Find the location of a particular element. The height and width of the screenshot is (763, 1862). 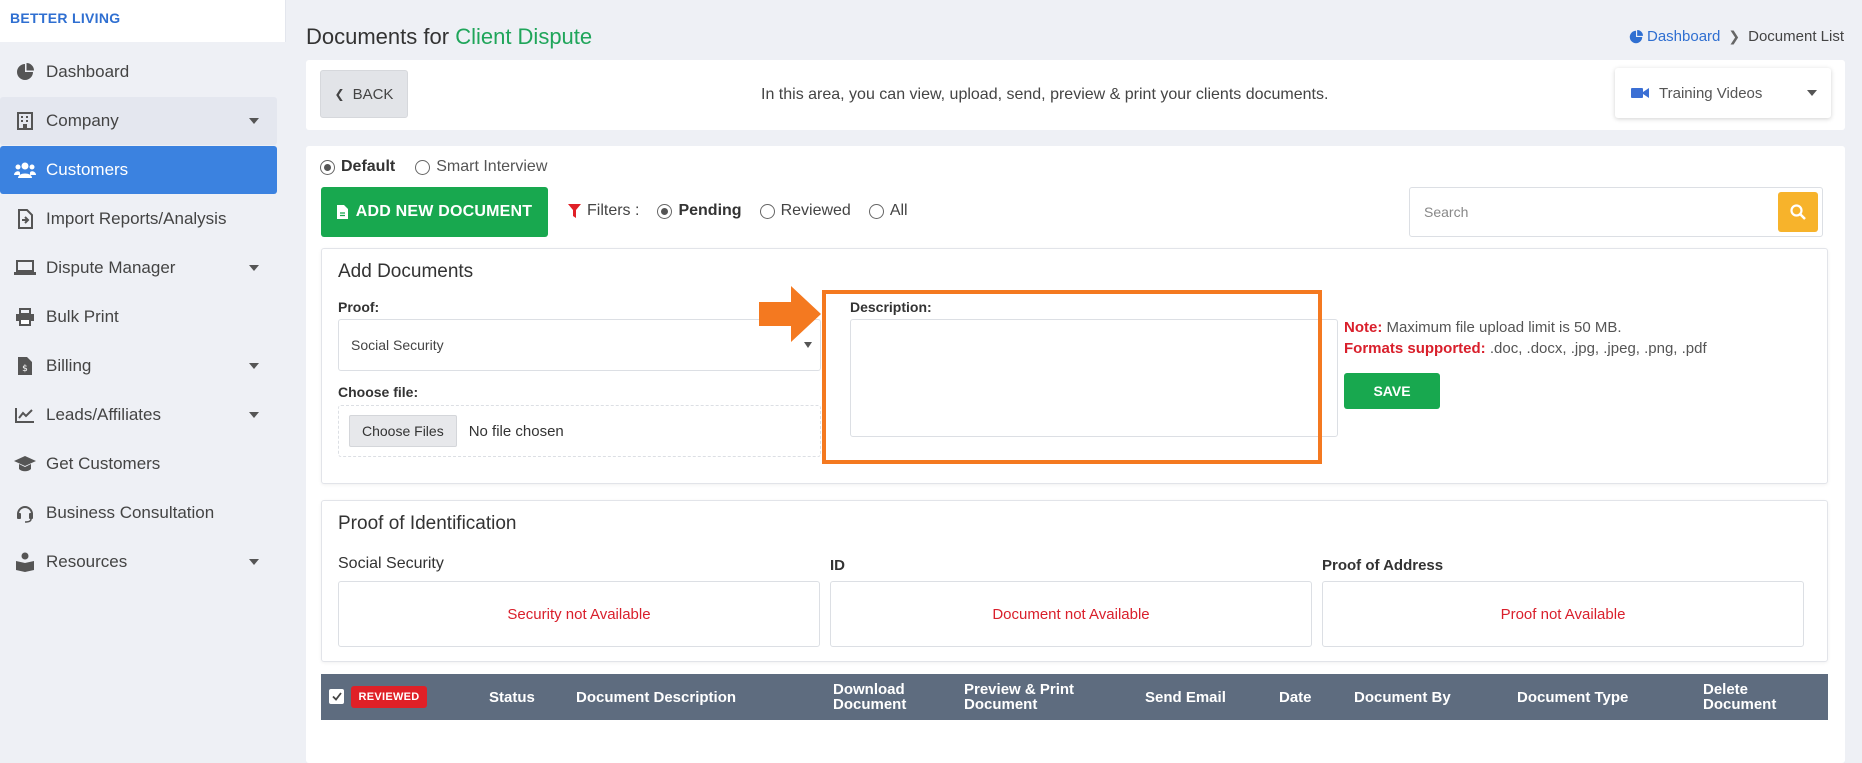

sidebar-item-business-consultation: Business Consultation is located at coordinates (138, 513).